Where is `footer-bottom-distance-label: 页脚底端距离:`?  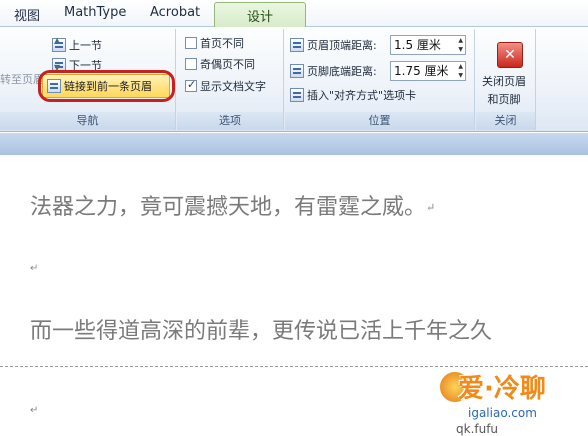
footer-bottom-distance-label: 页脚底端距离: is located at coordinates (333, 71).